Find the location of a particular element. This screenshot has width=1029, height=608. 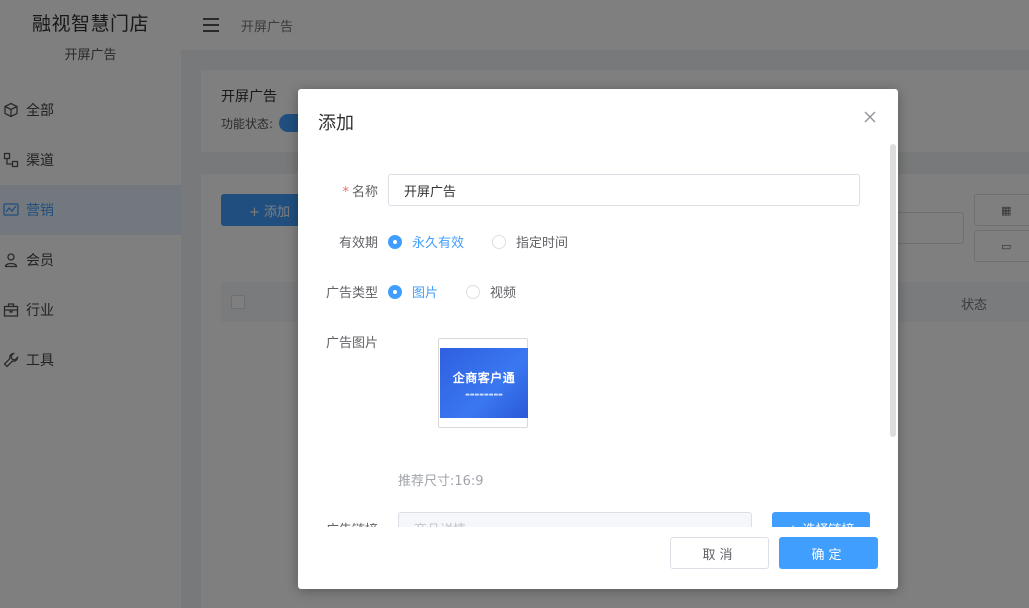

close-icon is located at coordinates (870, 117).